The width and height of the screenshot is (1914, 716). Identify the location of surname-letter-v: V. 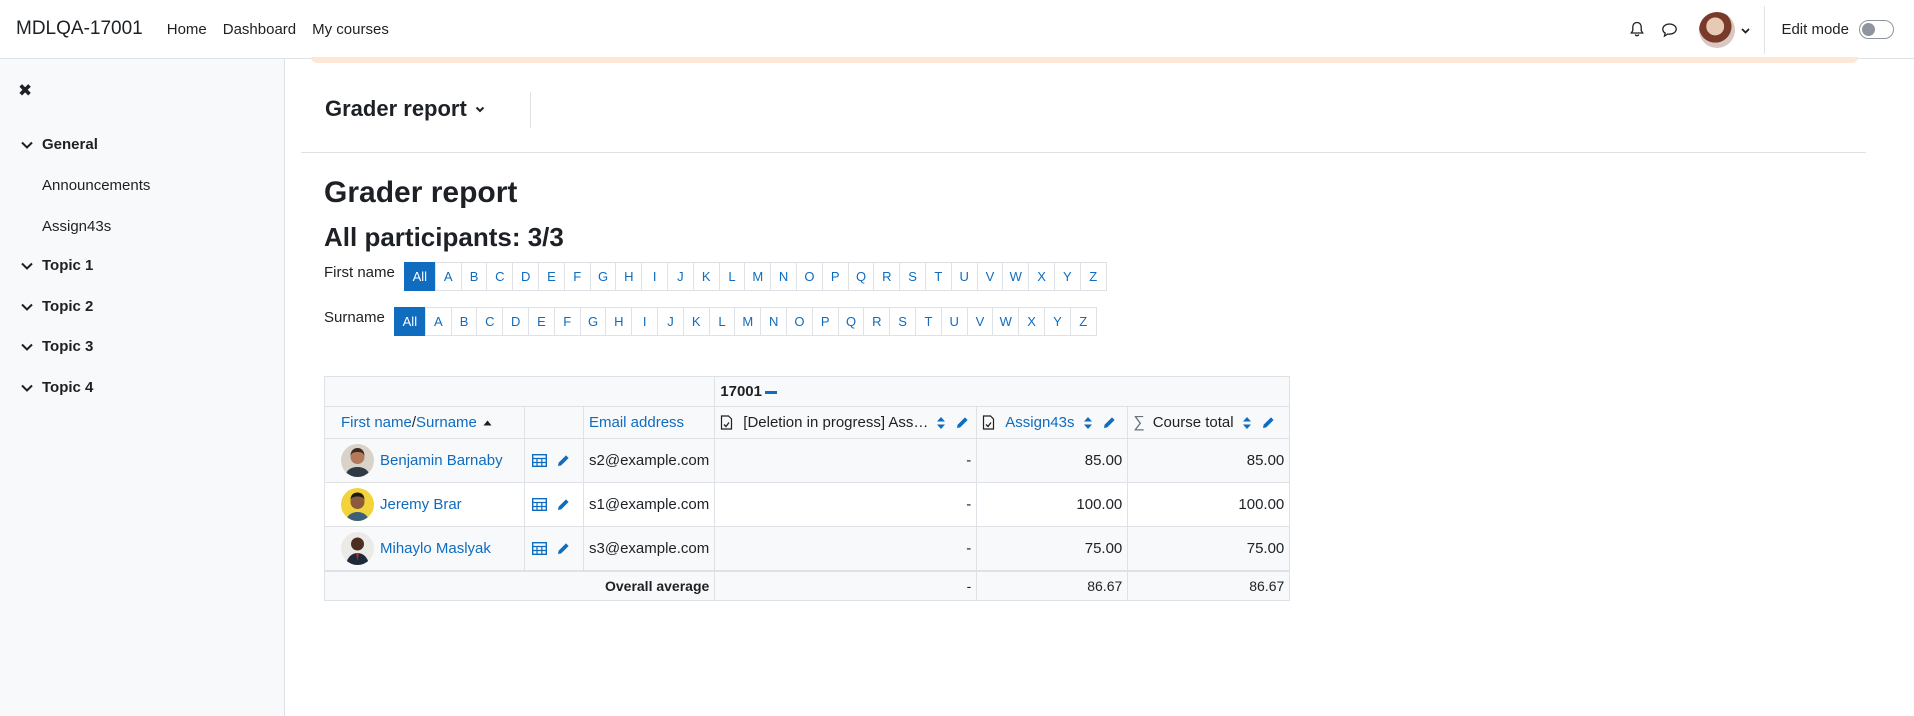
(980, 321).